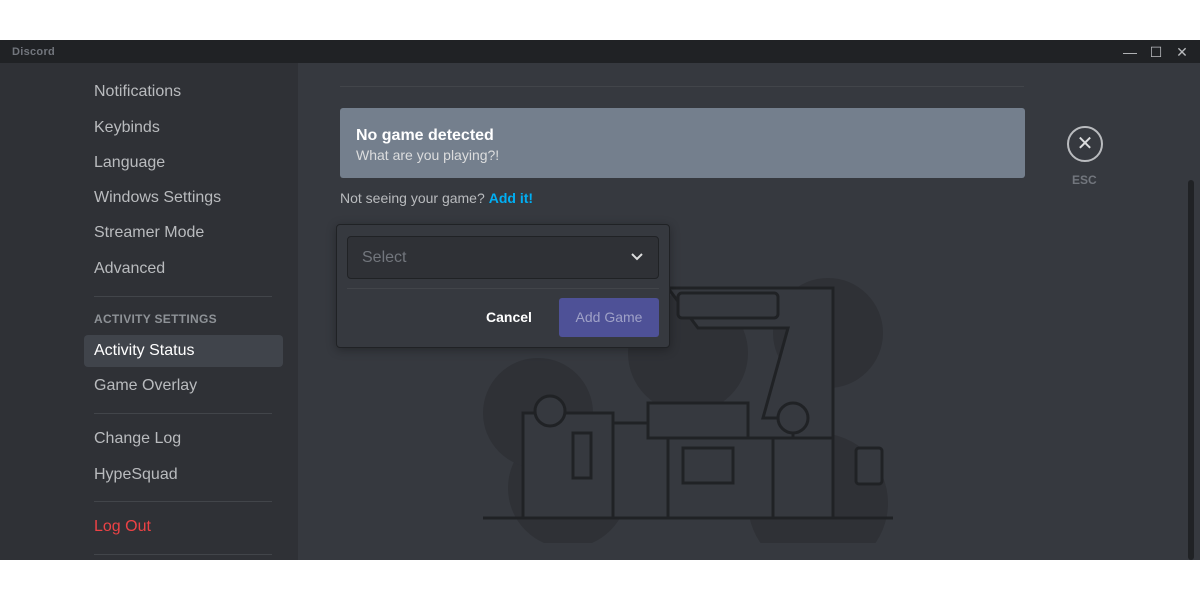  I want to click on sidebar-item-notifications: Notifications, so click(183, 92).